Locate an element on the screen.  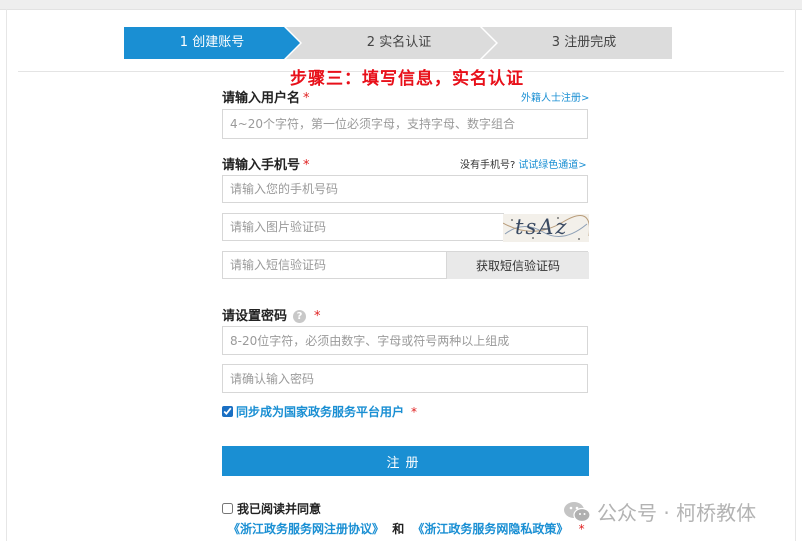
step-label: 3 注册完成 is located at coordinates (584, 42).